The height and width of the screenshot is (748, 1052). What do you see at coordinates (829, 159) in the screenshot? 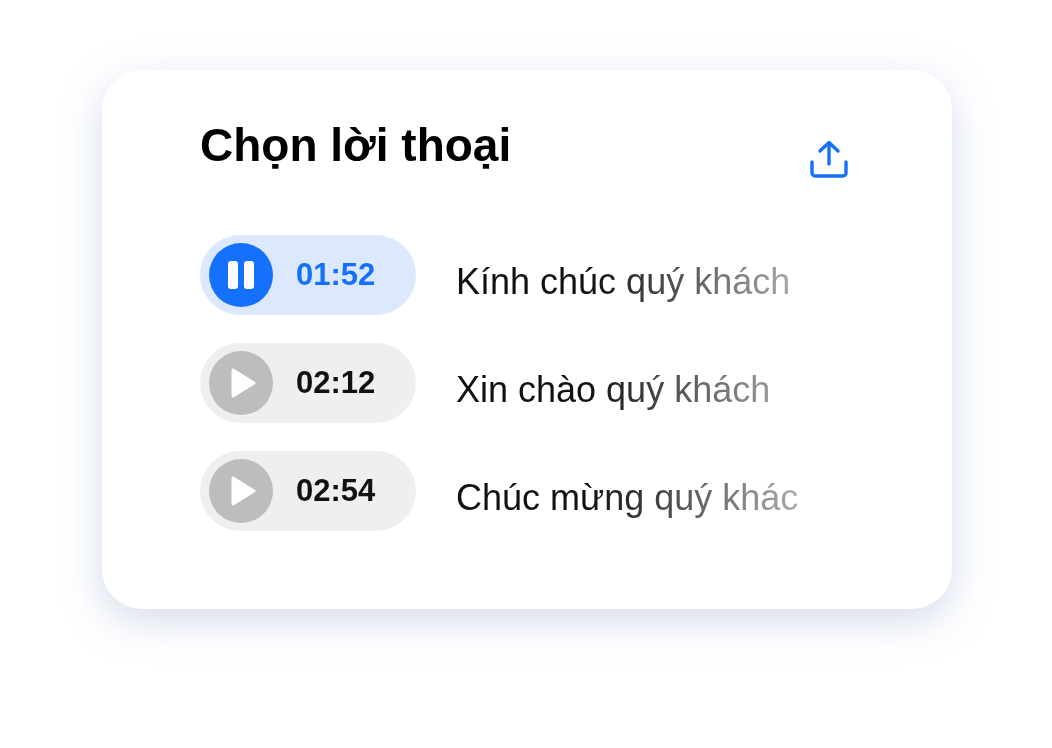
I see `upload-icon` at bounding box center [829, 159].